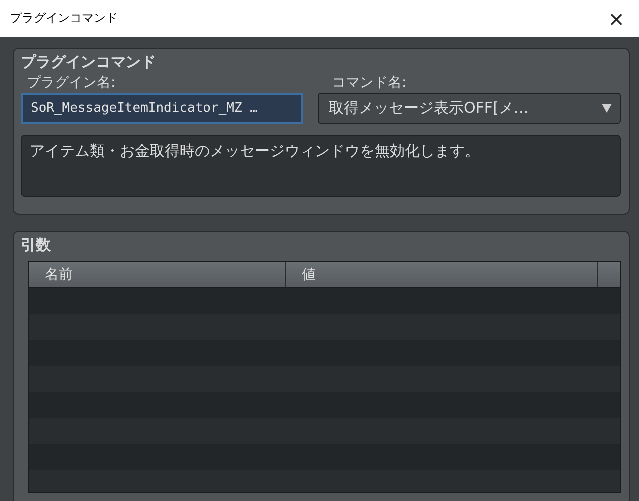  What do you see at coordinates (616, 18) in the screenshot?
I see `close-button: ×` at bounding box center [616, 18].